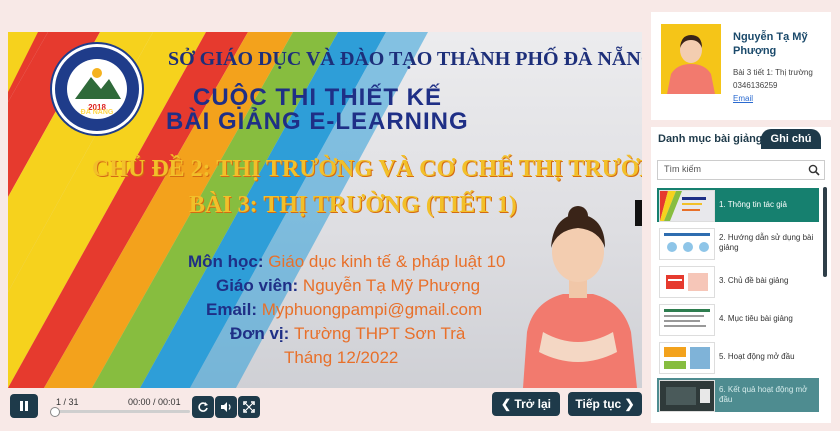 This screenshot has height=431, width=840. What do you see at coordinates (605, 404) in the screenshot?
I see `next-button: Tiếp tục ❯` at bounding box center [605, 404].